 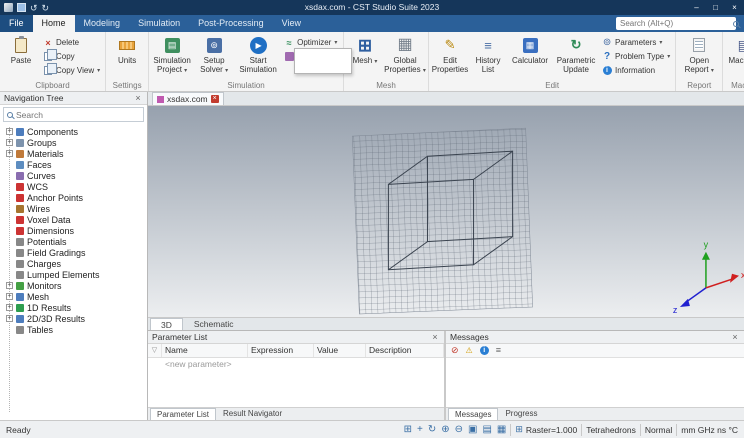 I want to click on column-name: Name, so click(x=205, y=350).